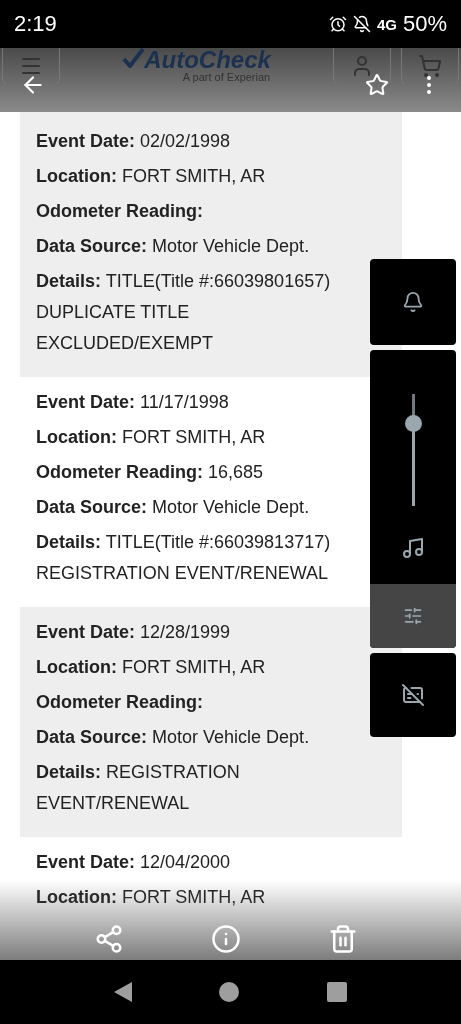 This screenshot has height=1024, width=461. What do you see at coordinates (133, 58) in the screenshot?
I see `checkmark-icon` at bounding box center [133, 58].